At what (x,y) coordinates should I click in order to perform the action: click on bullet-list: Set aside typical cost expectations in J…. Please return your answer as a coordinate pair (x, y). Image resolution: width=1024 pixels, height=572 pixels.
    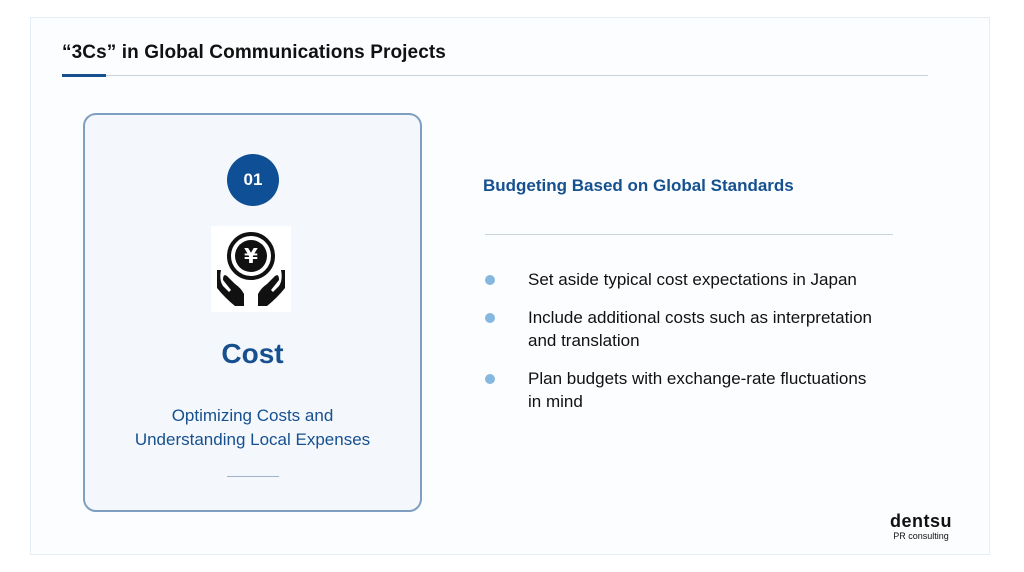
    Looking at the image, I should click on (703, 348).